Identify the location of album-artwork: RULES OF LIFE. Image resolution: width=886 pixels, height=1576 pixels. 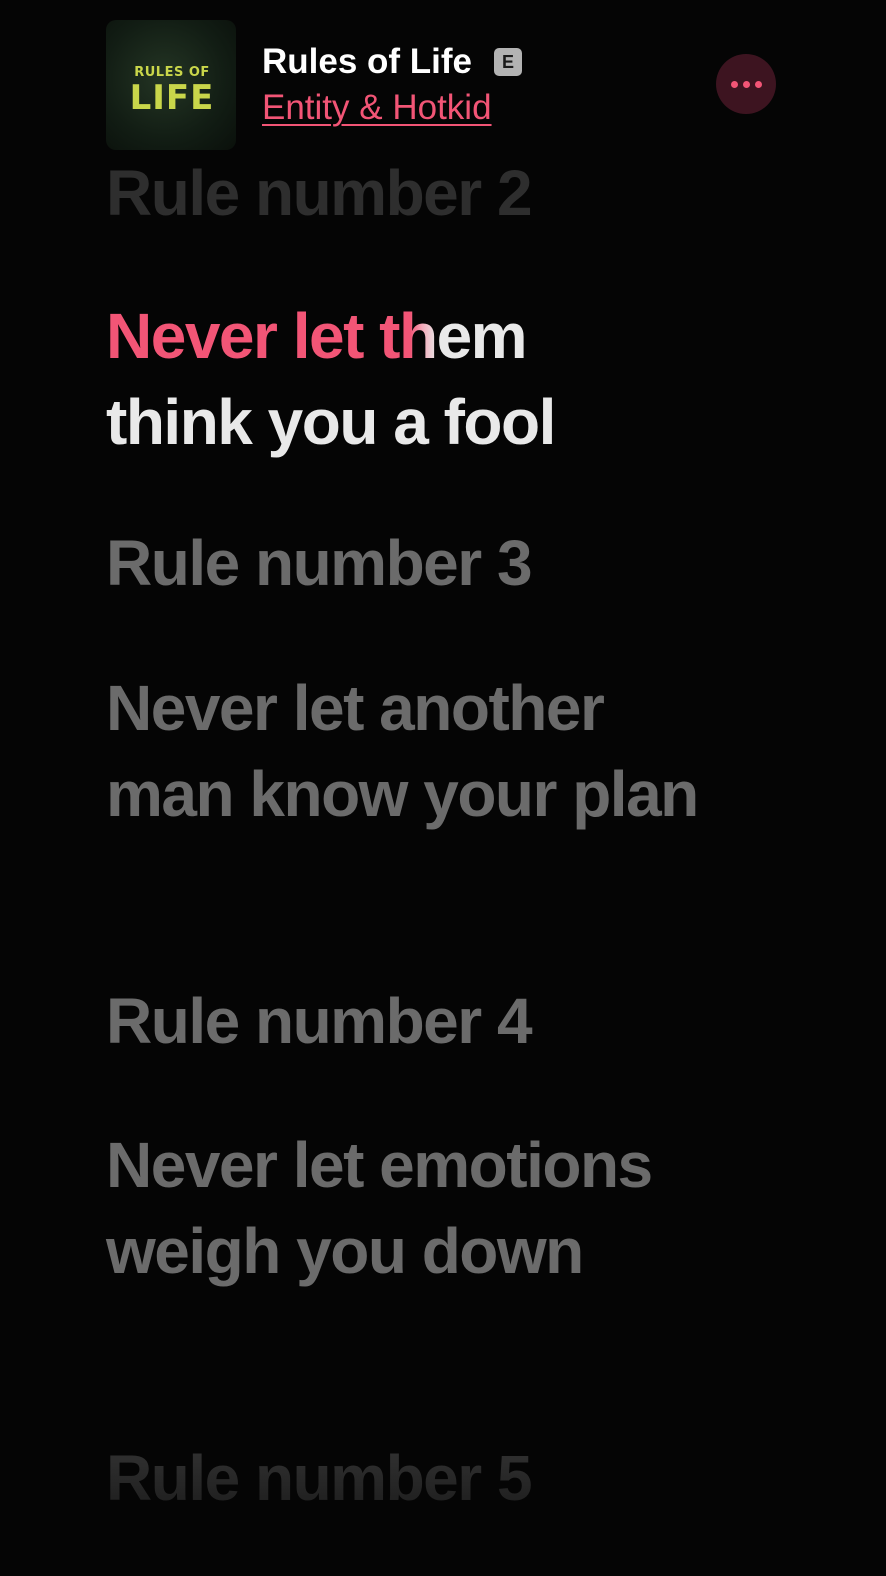
(171, 85).